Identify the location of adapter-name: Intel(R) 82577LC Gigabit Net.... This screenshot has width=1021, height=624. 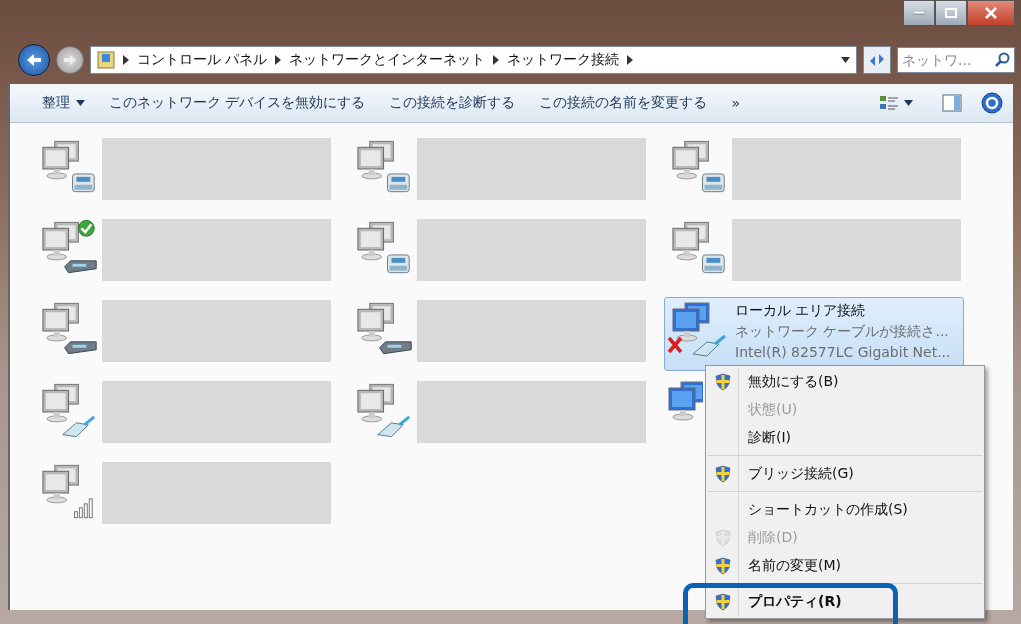
(843, 352).